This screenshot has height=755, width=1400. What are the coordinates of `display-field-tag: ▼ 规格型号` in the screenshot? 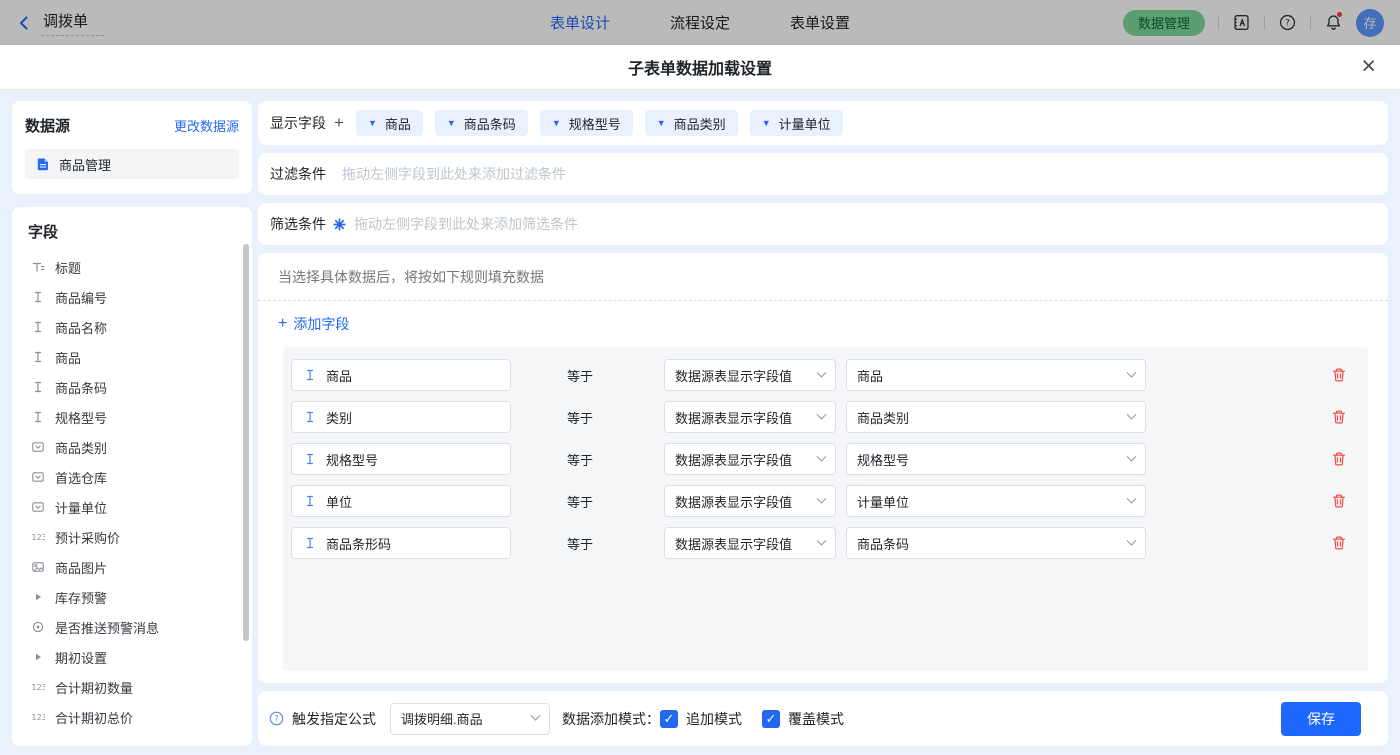 It's located at (586, 123).